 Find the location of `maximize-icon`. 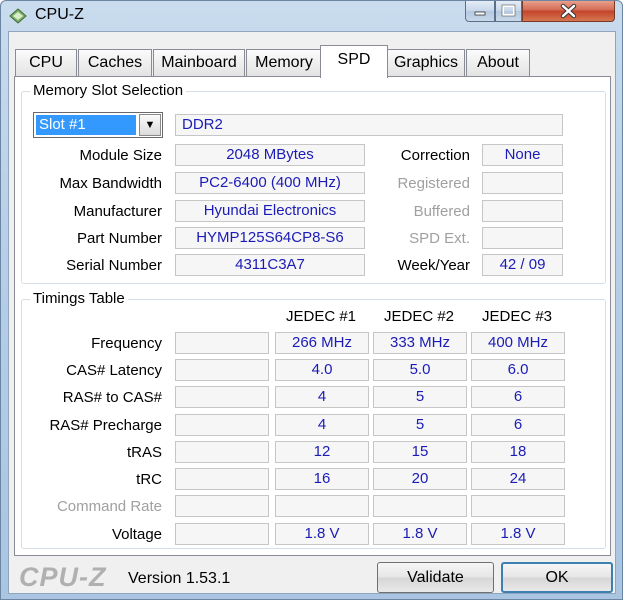

maximize-icon is located at coordinates (508, 10).